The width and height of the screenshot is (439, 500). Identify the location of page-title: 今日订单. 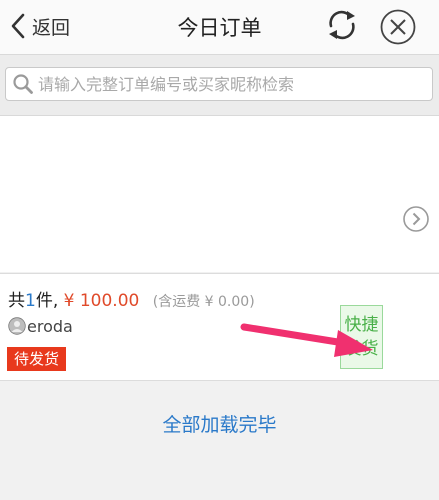
(219, 28).